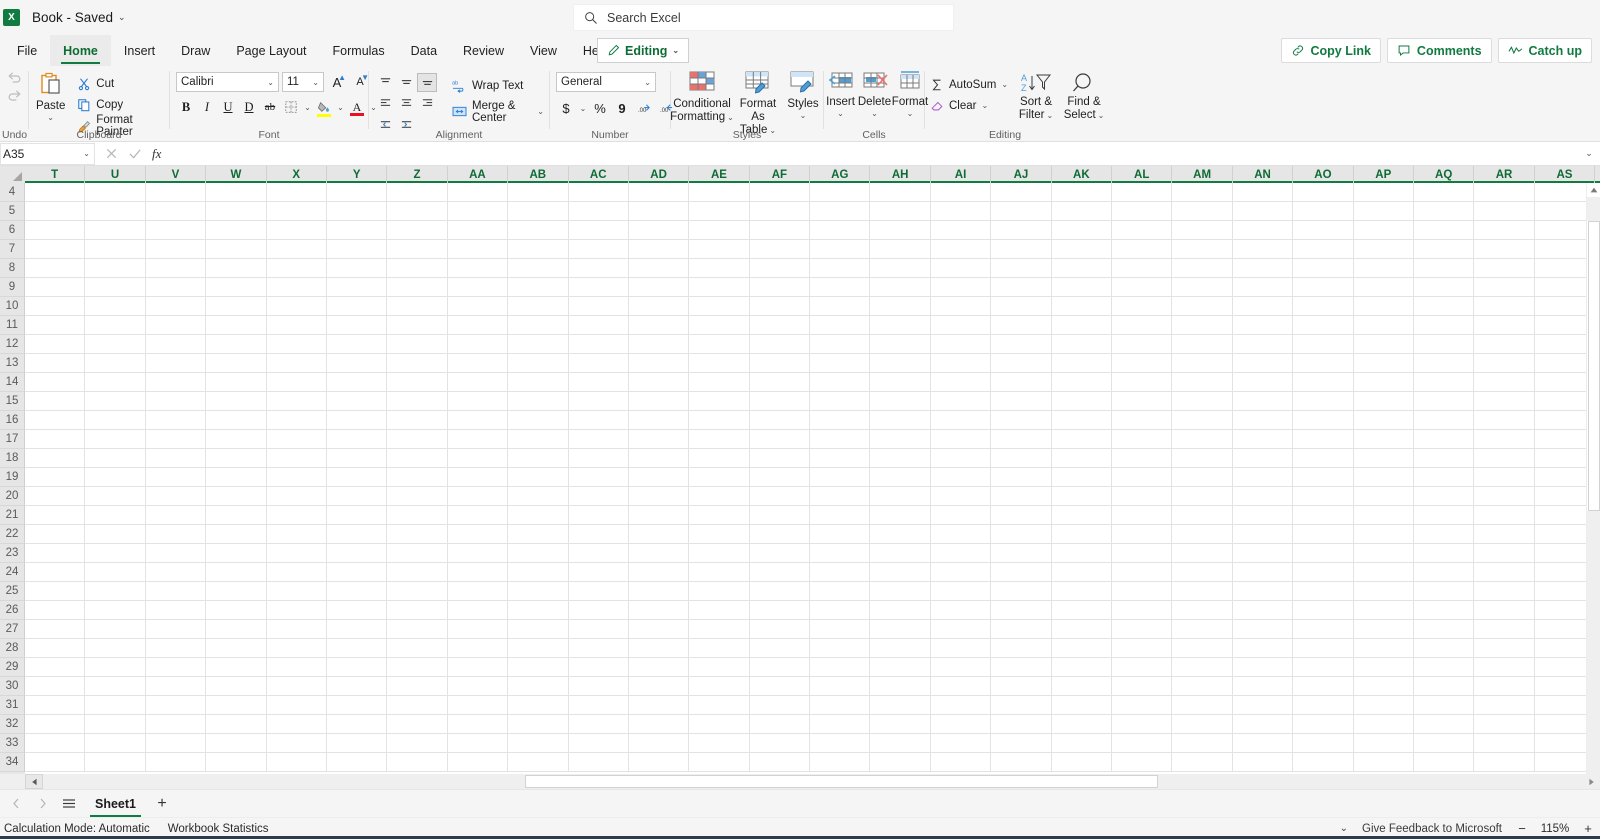  What do you see at coordinates (12, 306) in the screenshot?
I see `row-header-10: 10` at bounding box center [12, 306].